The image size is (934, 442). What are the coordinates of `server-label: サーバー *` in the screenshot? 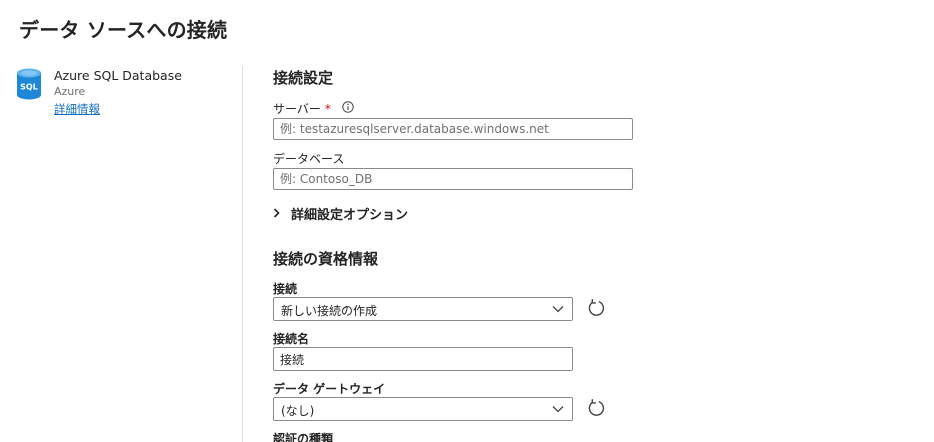 It's located at (302, 108).